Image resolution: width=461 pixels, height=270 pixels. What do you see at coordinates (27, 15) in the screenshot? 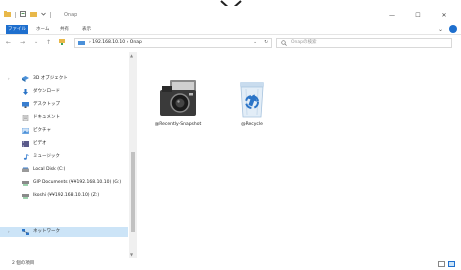
I see `quick-access-toolbar` at bounding box center [27, 15].